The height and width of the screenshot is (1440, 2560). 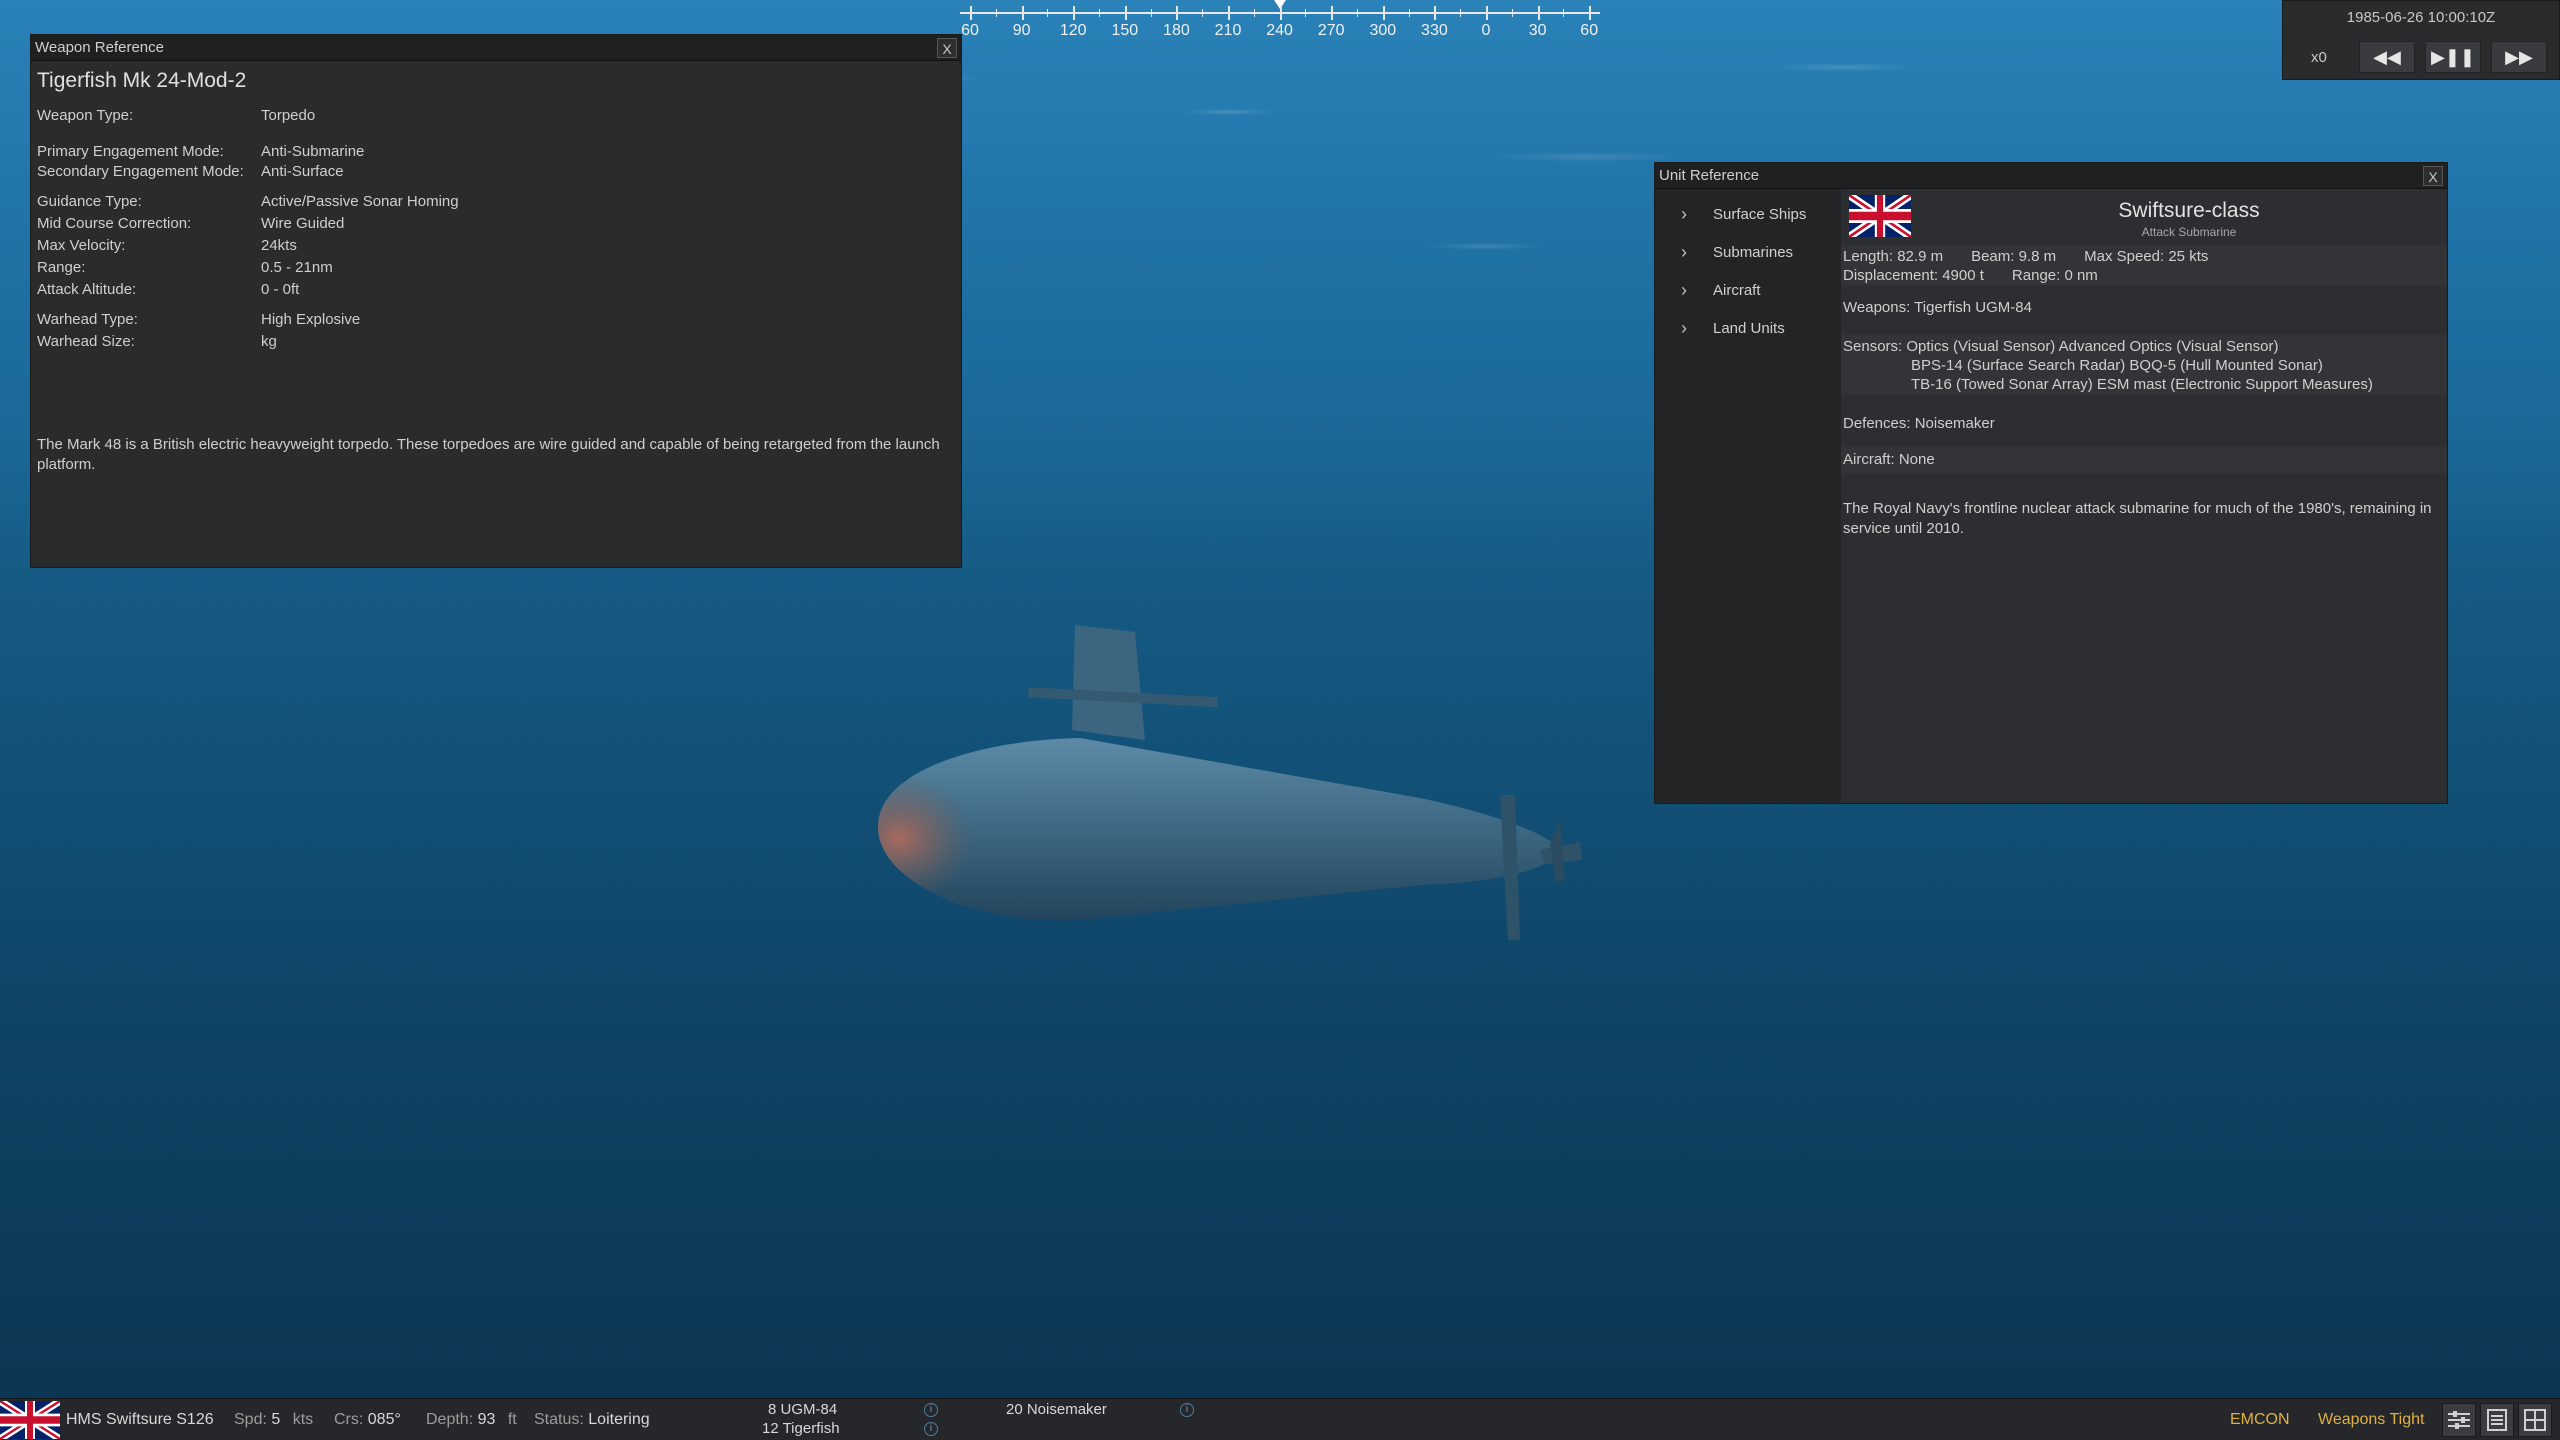 I want to click on weapon-name: Tigerfish Mk 24-Mod-2, so click(x=142, y=80).